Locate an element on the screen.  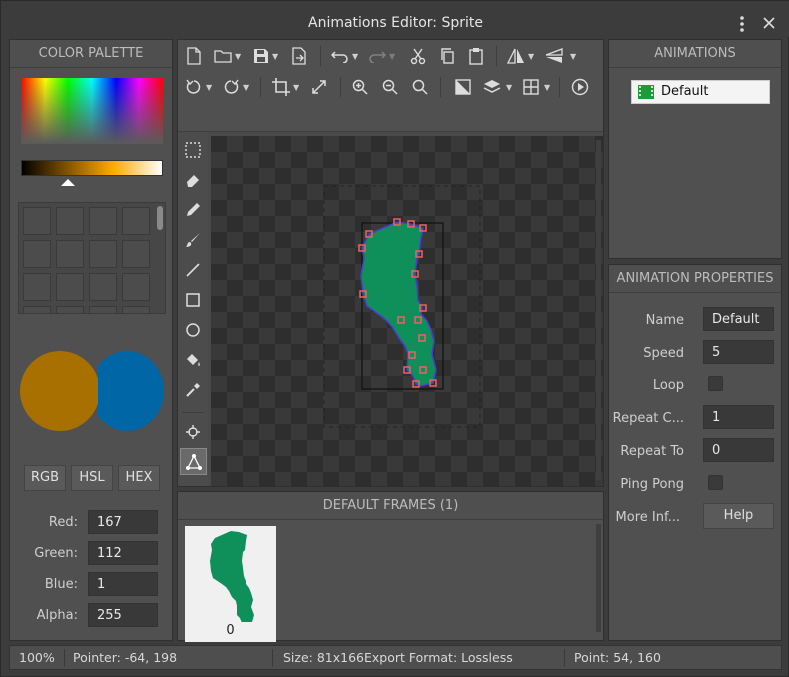
redo-icon is located at coordinates (377, 56).